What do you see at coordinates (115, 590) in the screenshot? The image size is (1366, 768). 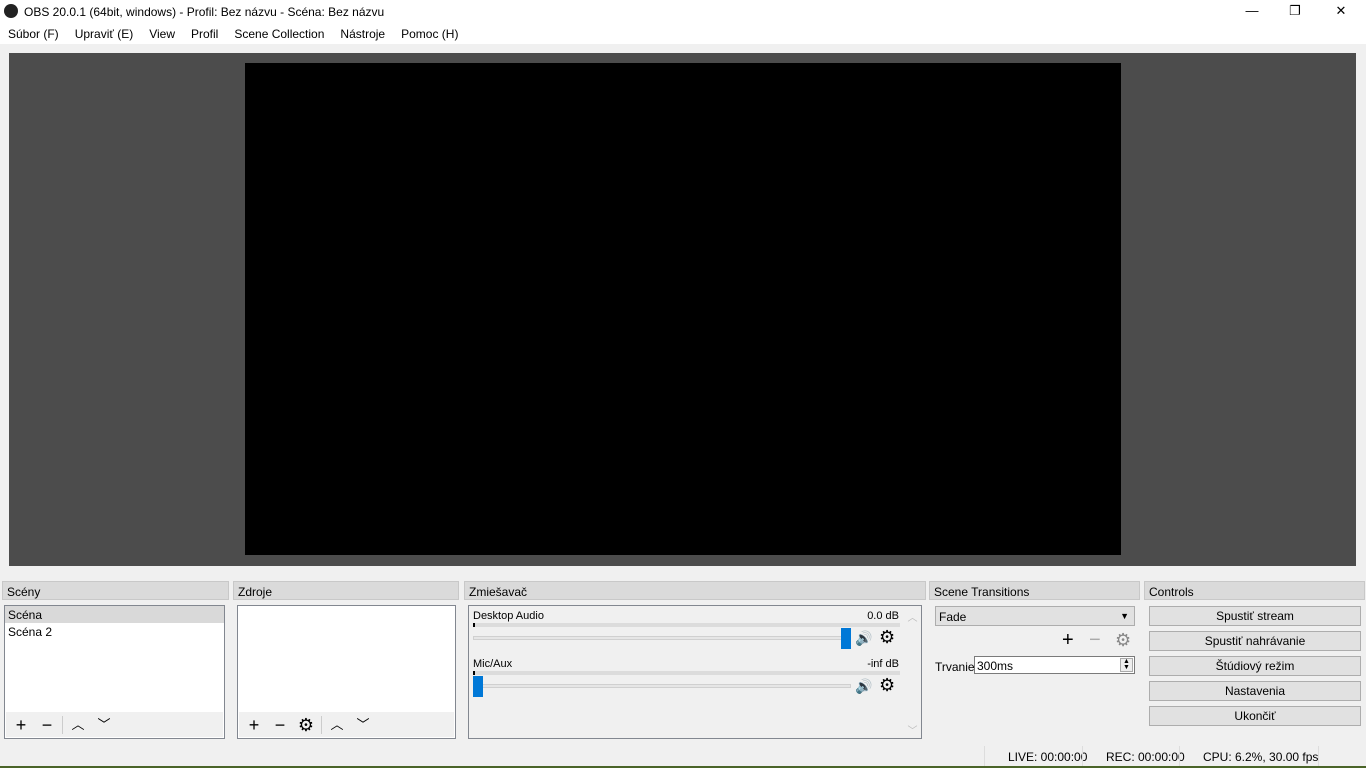 I see `scenes-dock-title: Scény` at bounding box center [115, 590].